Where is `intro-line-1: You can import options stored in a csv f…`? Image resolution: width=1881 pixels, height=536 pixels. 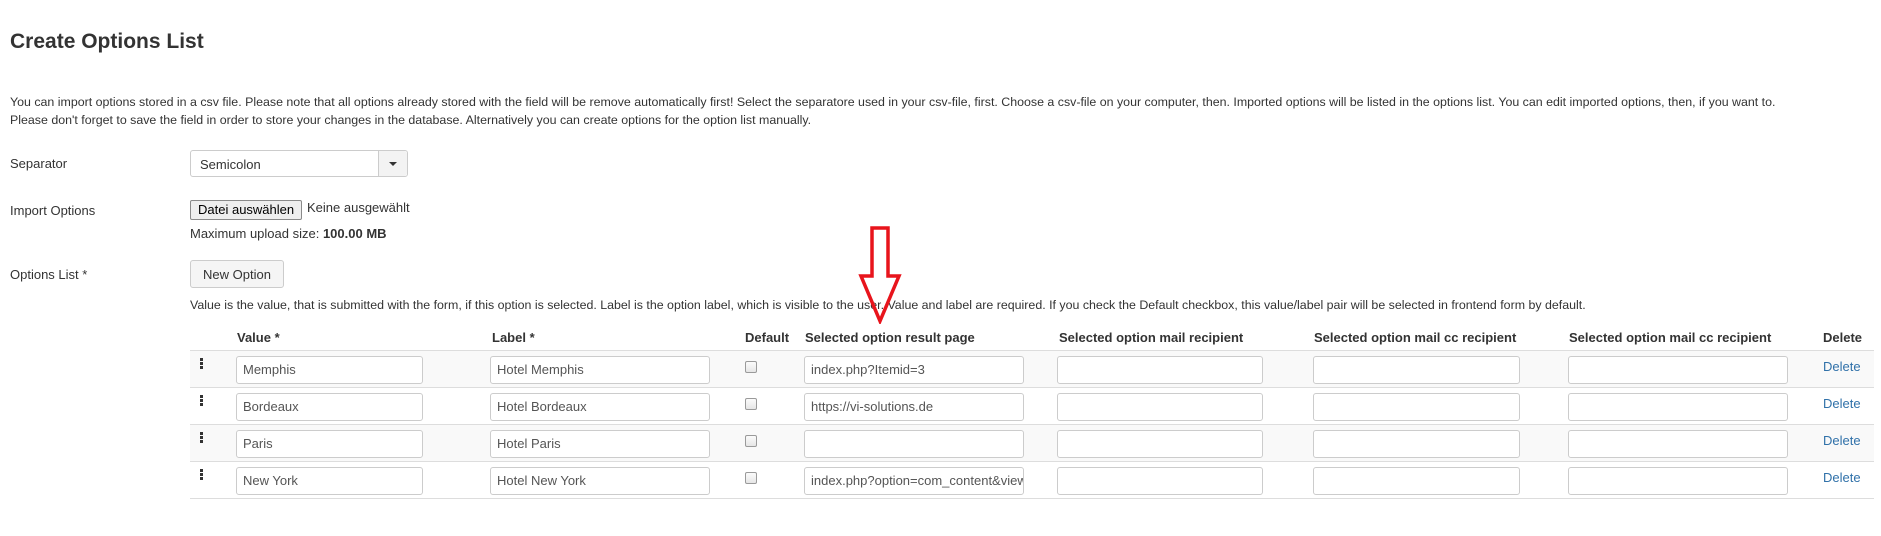 intro-line-1: You can import options stored in a csv f… is located at coordinates (893, 102).